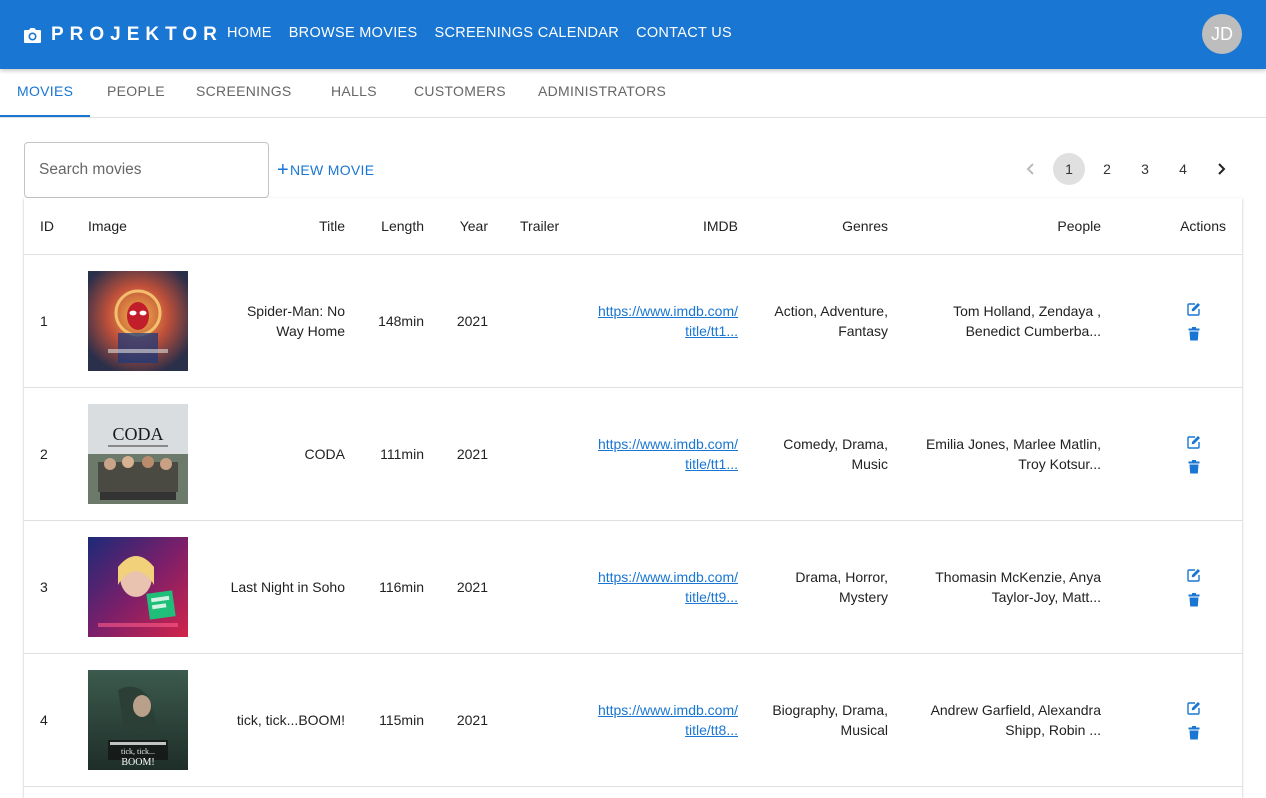 This screenshot has width=1266, height=798. I want to click on cell-title: tick, tick...BOOM!, so click(290, 719).